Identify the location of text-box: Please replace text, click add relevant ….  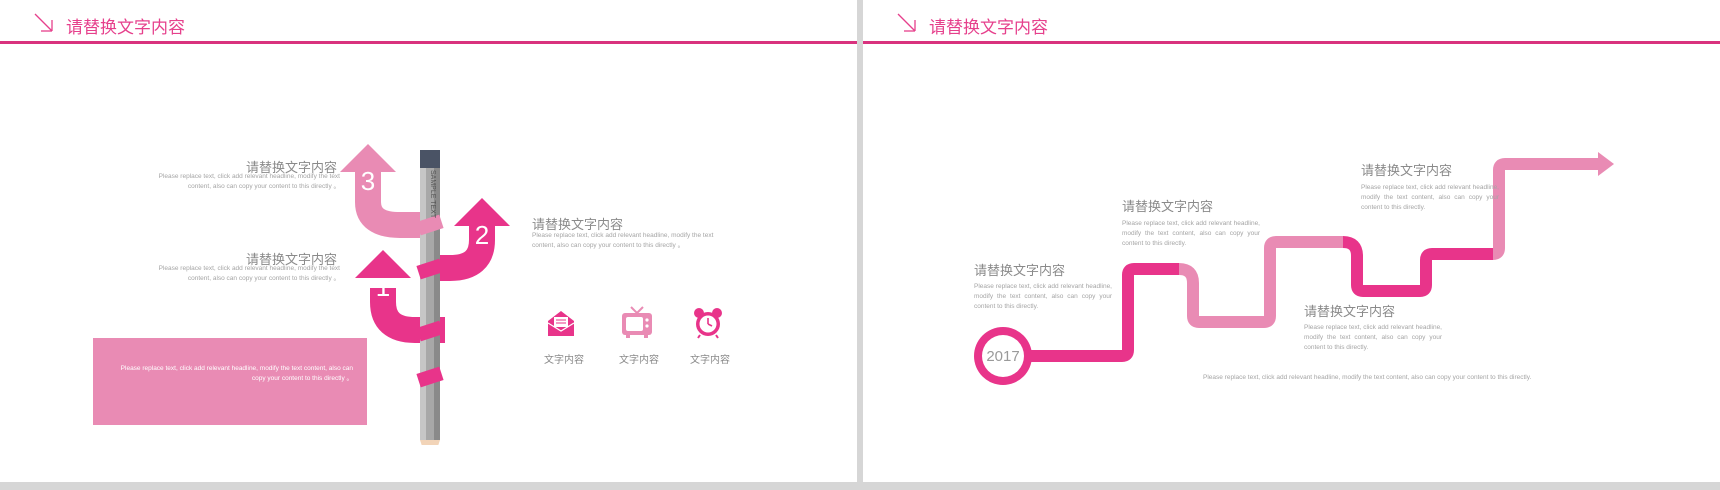
(230, 381).